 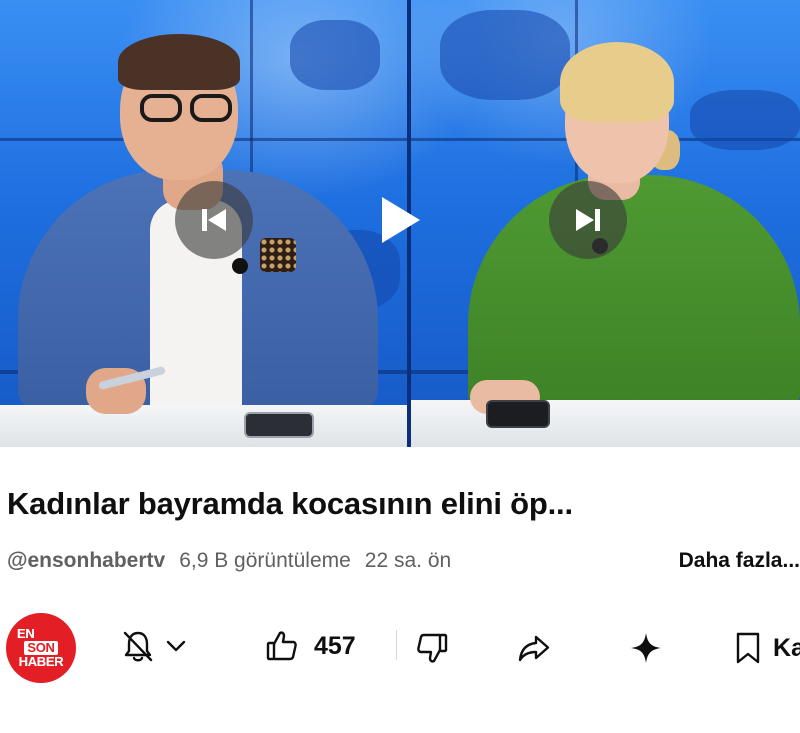 I want to click on remix-button, so click(x=646, y=648).